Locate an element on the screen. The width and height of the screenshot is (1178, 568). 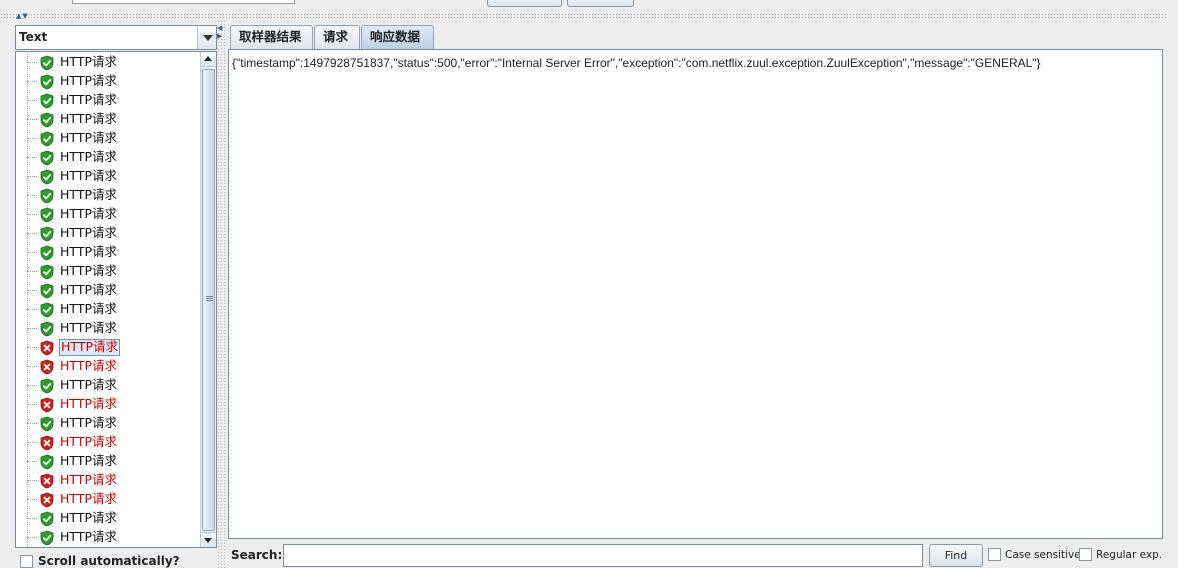
tree-scrollbar is located at coordinates (208, 299).